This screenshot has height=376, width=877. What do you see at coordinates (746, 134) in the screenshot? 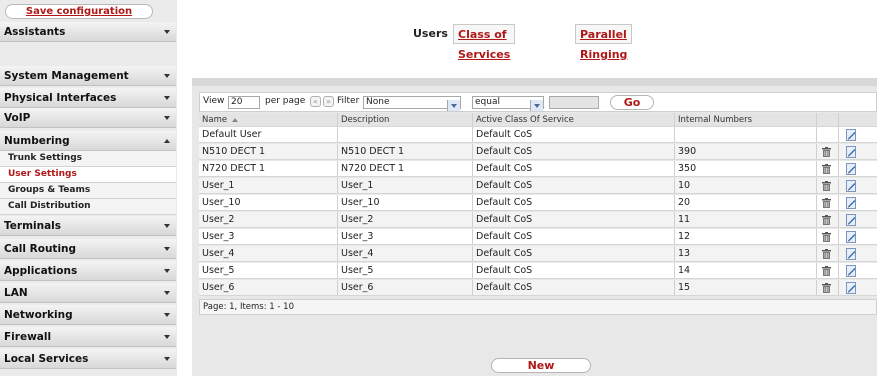
I see `cell-internal-numbers` at bounding box center [746, 134].